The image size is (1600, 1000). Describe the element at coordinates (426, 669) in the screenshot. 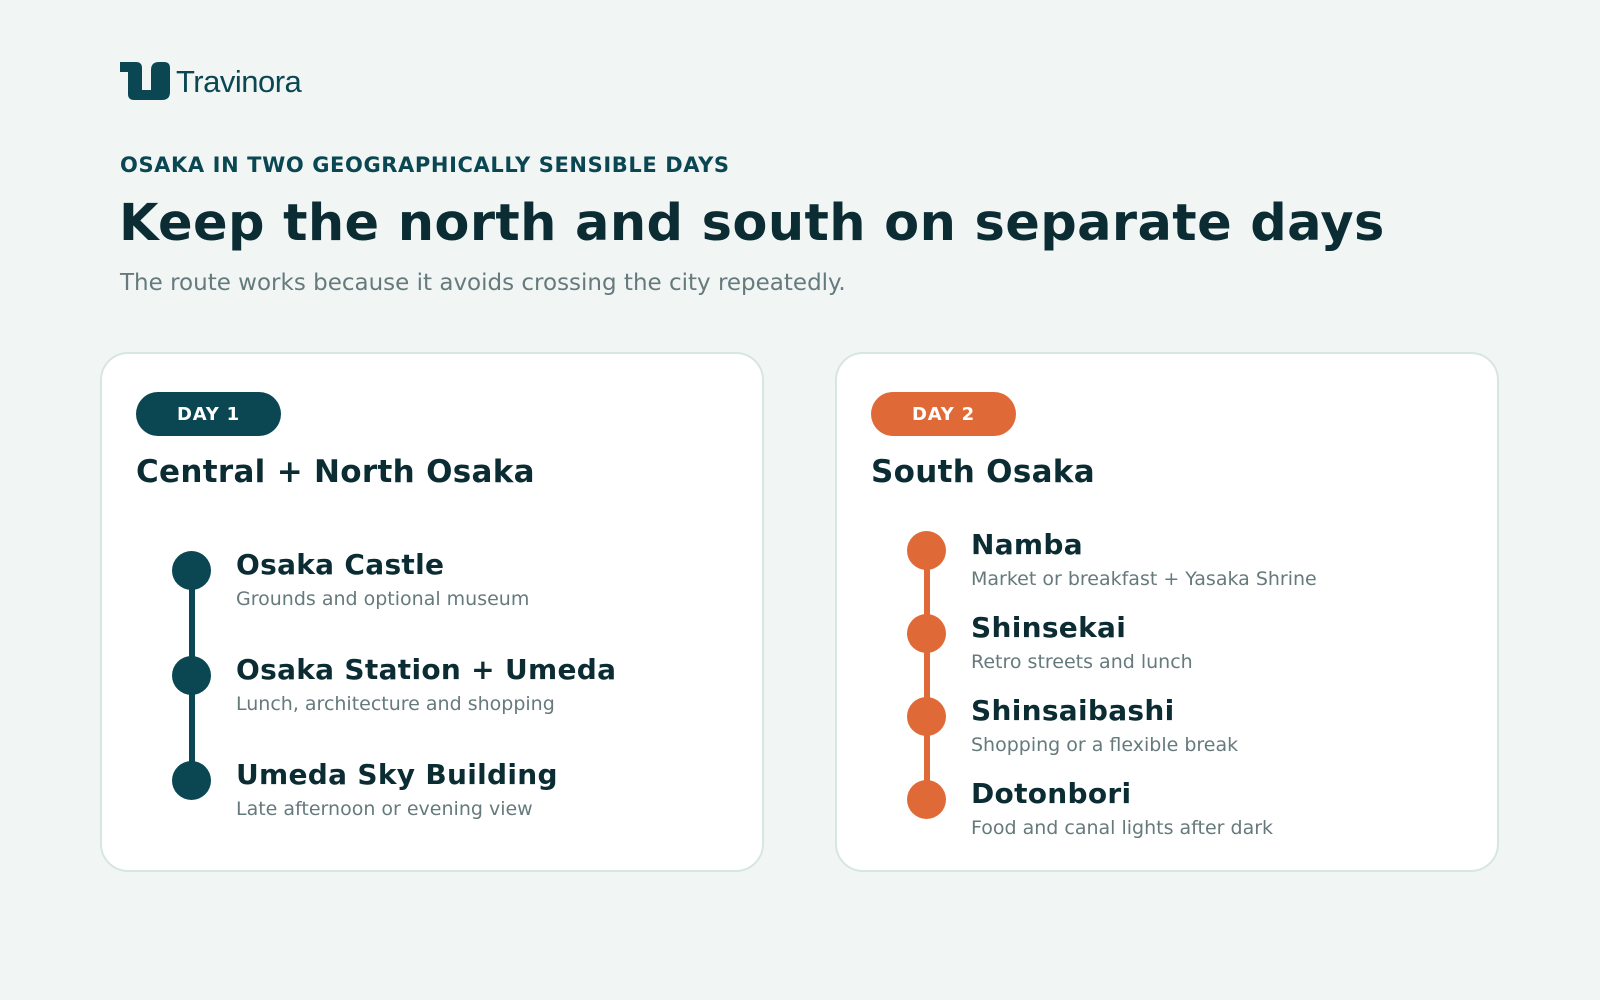

I see `stop-name: Osaka Station + Umeda` at that location.